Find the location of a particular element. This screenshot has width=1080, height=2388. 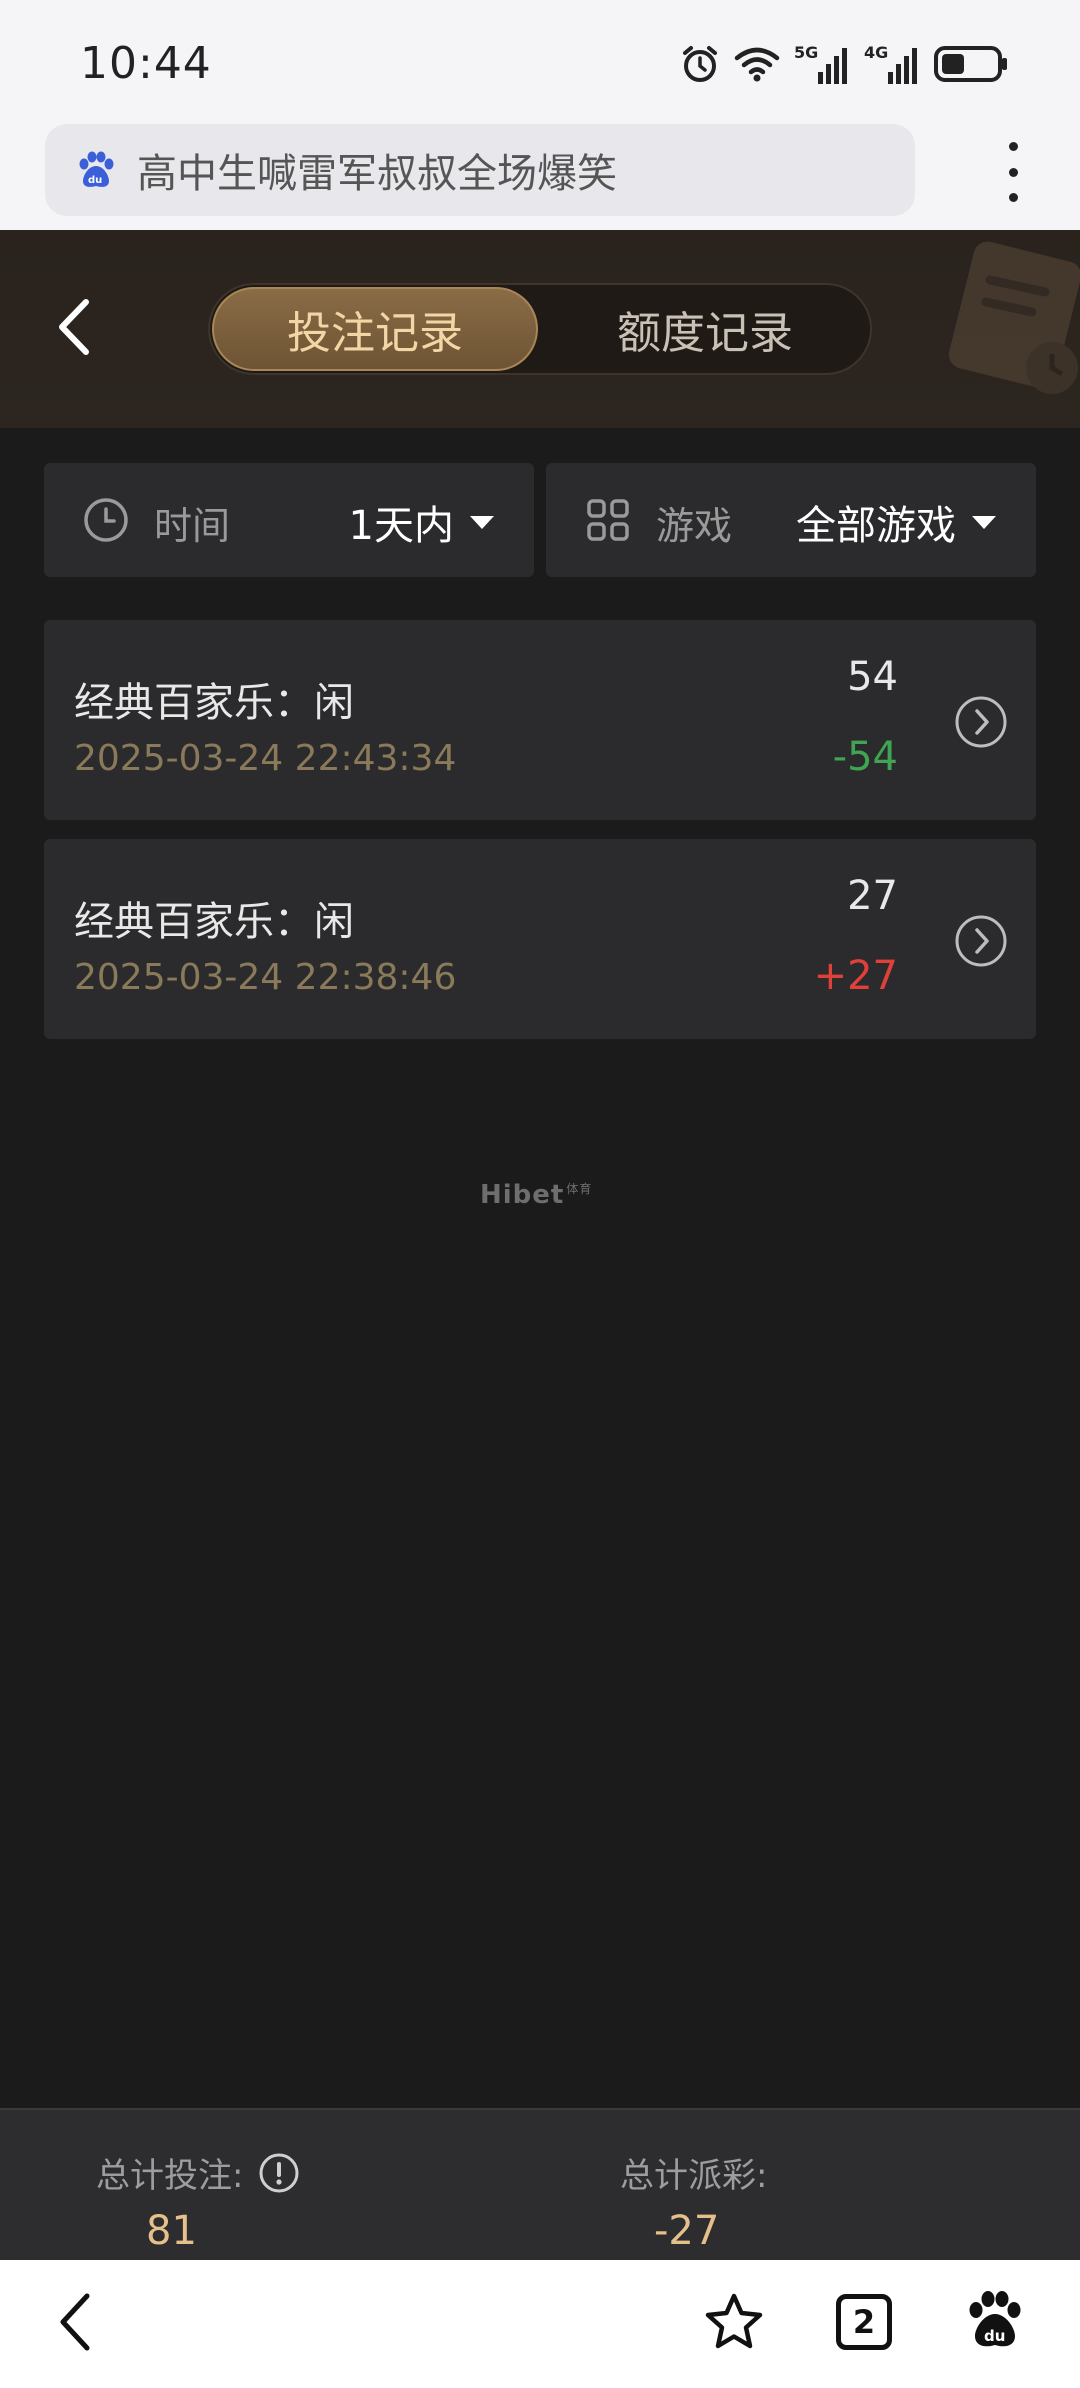

watermark-sub: 体育 is located at coordinates (579, 1189).